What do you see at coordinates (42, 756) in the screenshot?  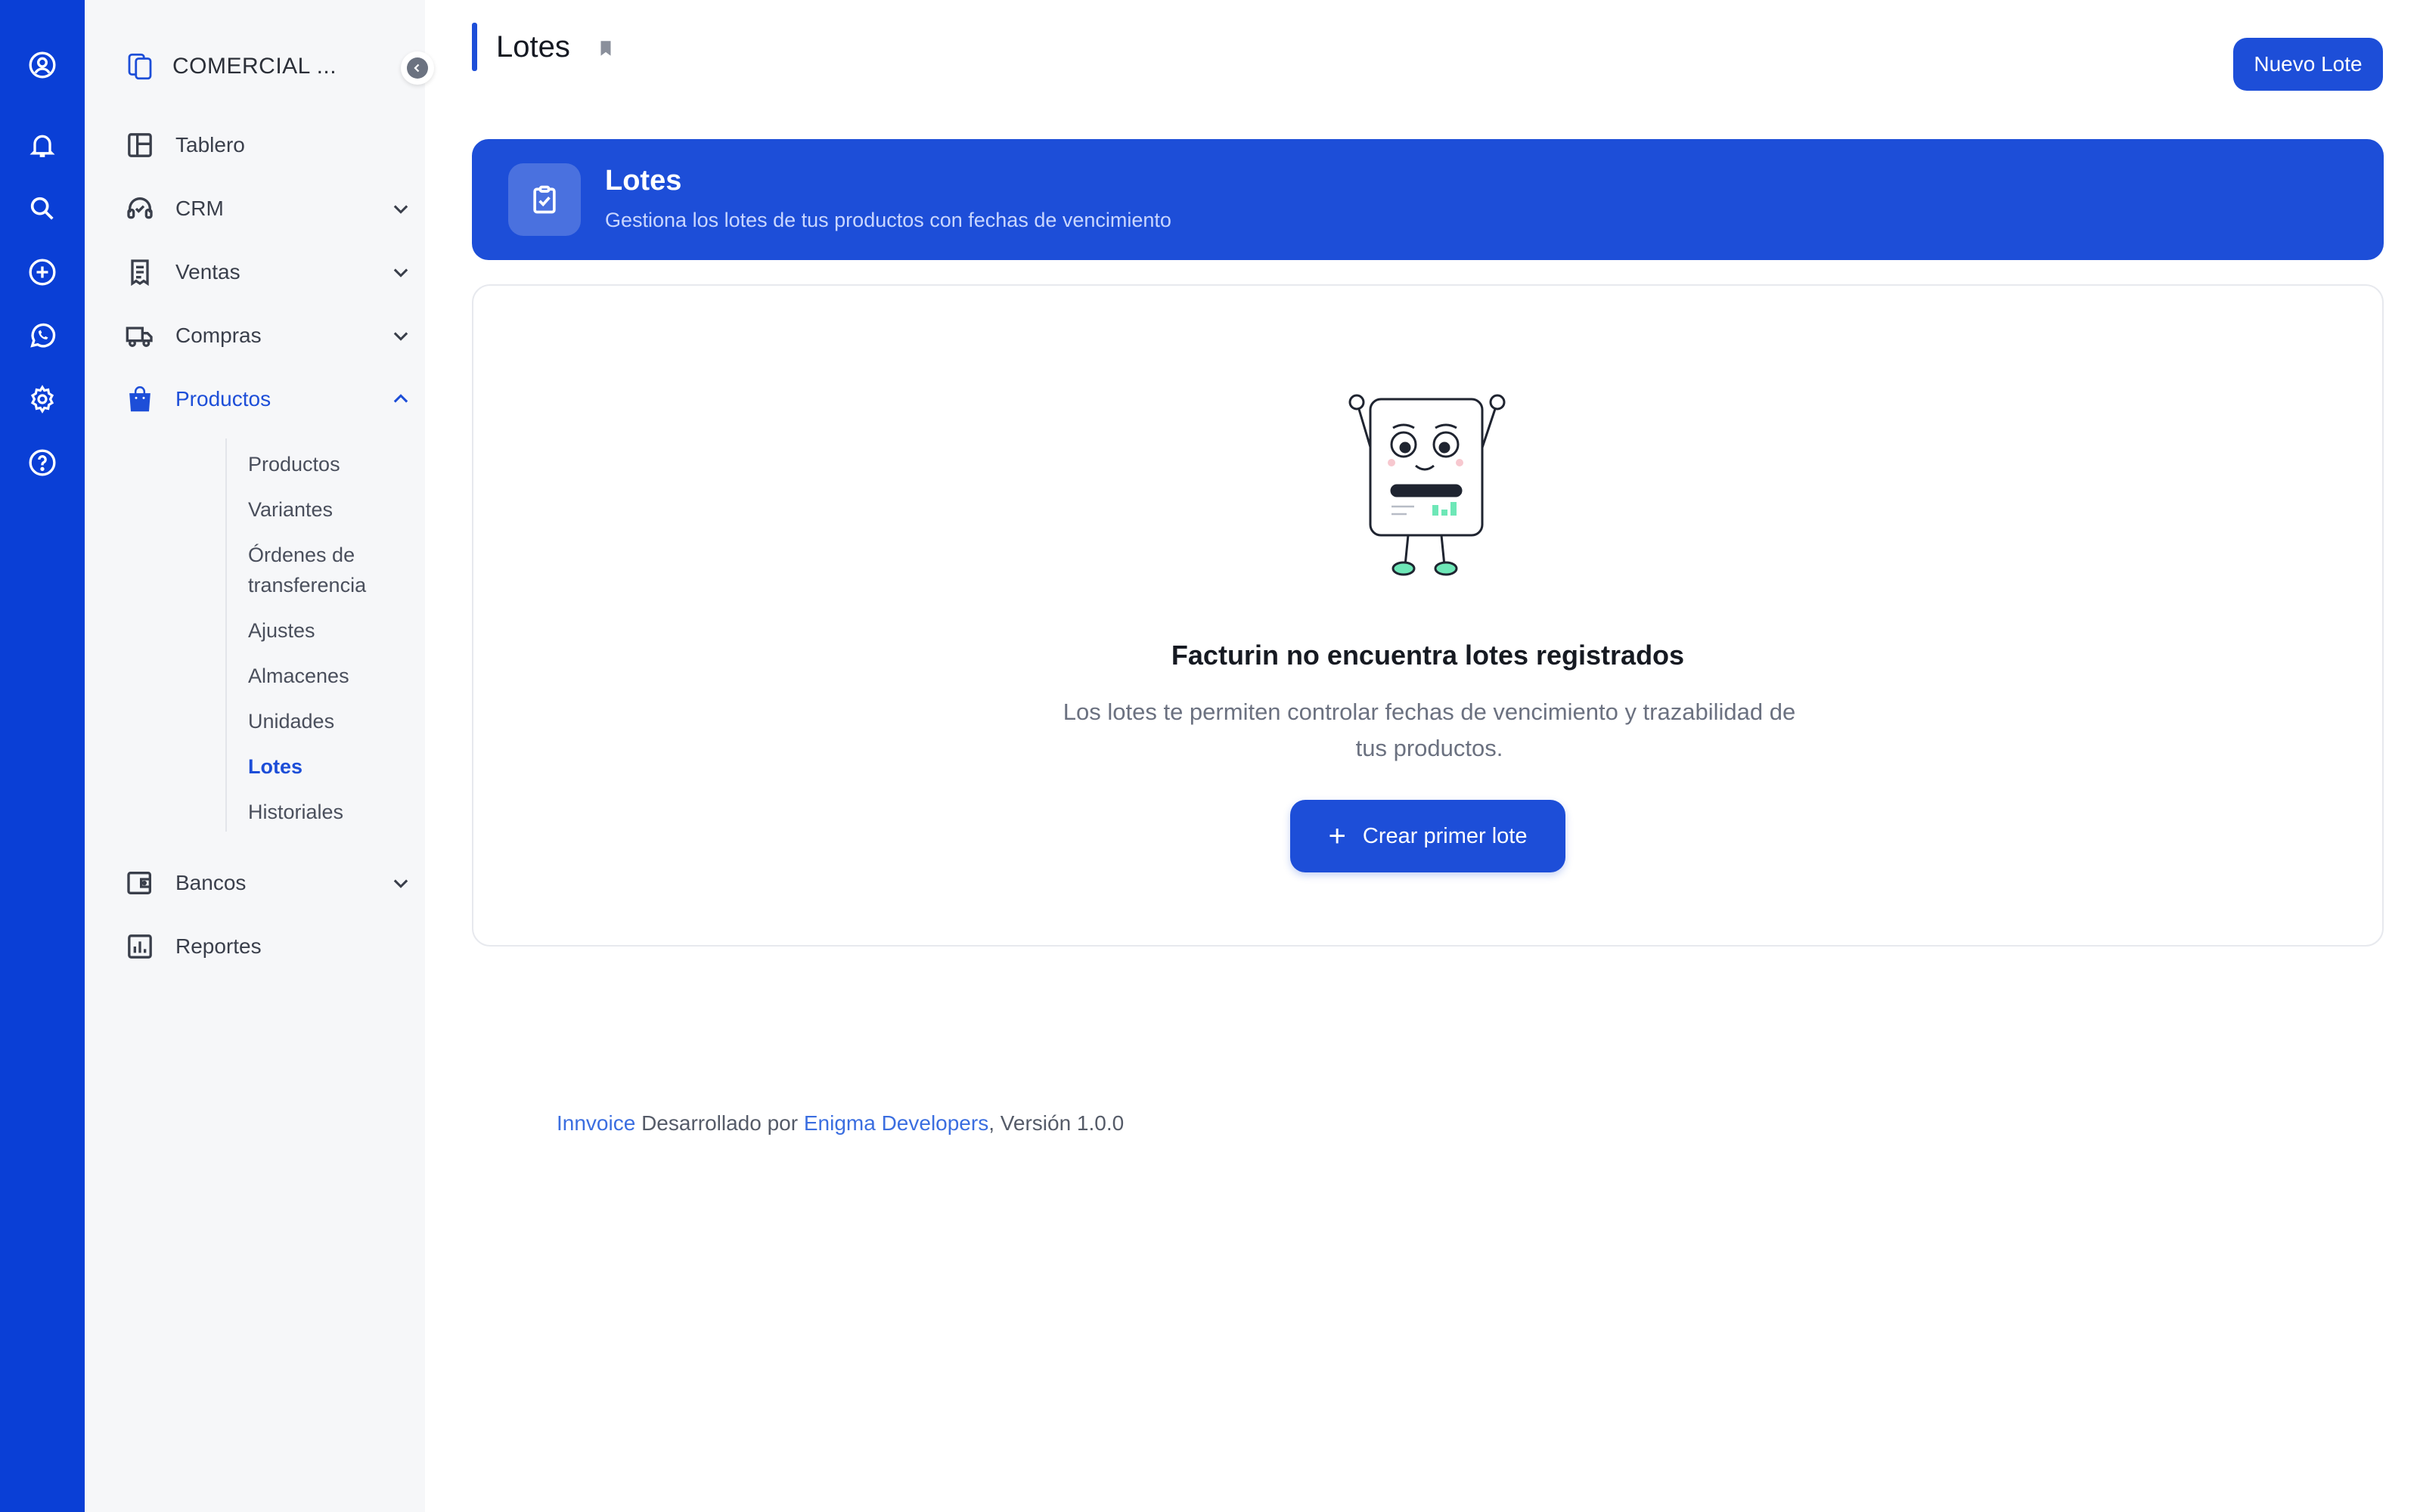 I see `icon-rail` at bounding box center [42, 756].